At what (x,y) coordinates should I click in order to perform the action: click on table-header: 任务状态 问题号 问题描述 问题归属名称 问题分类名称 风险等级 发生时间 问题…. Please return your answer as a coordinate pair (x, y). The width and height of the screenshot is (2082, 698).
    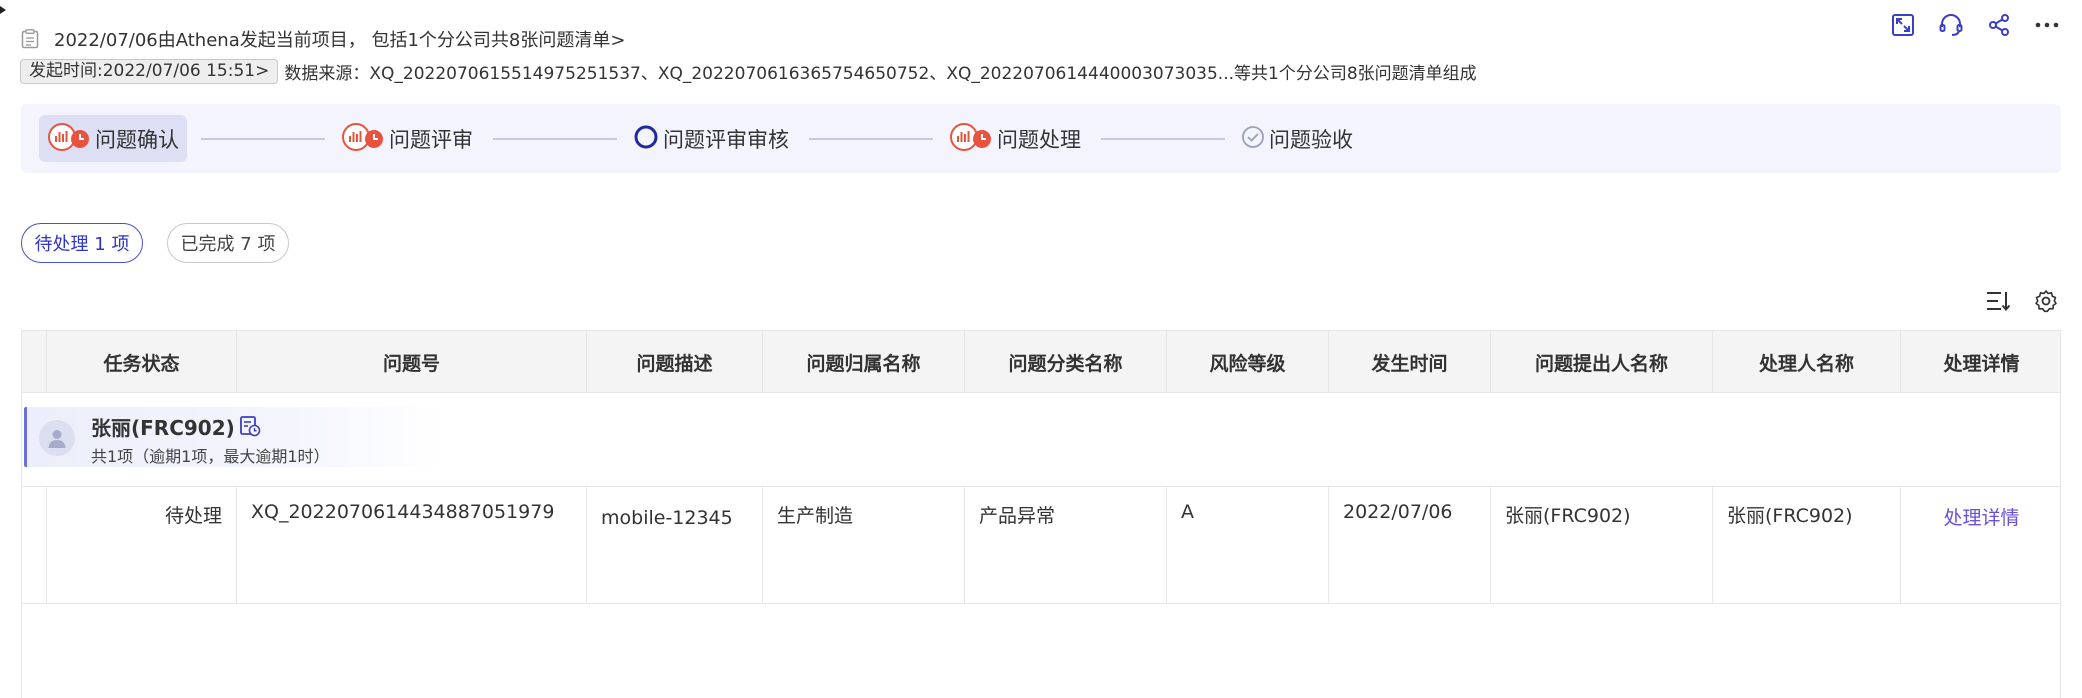
    Looking at the image, I should click on (1041, 361).